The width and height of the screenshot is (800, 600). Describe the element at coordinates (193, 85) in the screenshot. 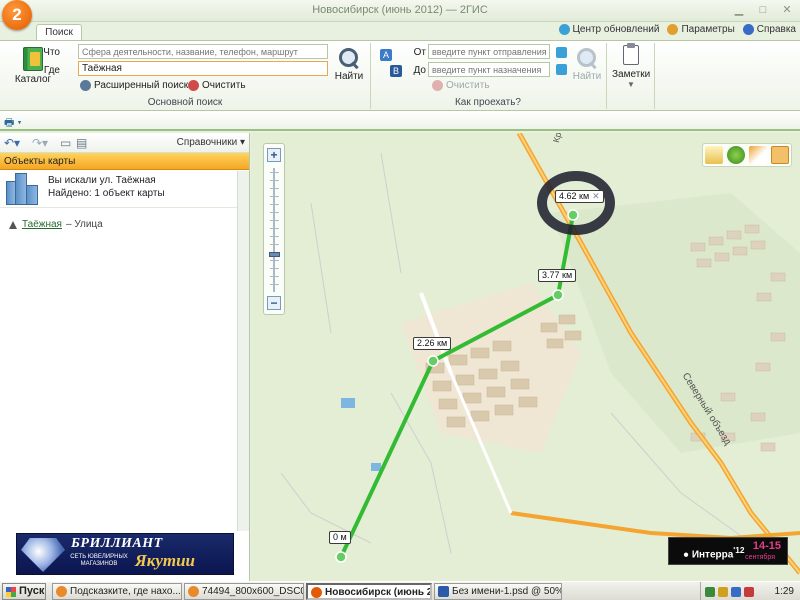

I see `eraser-icon` at that location.